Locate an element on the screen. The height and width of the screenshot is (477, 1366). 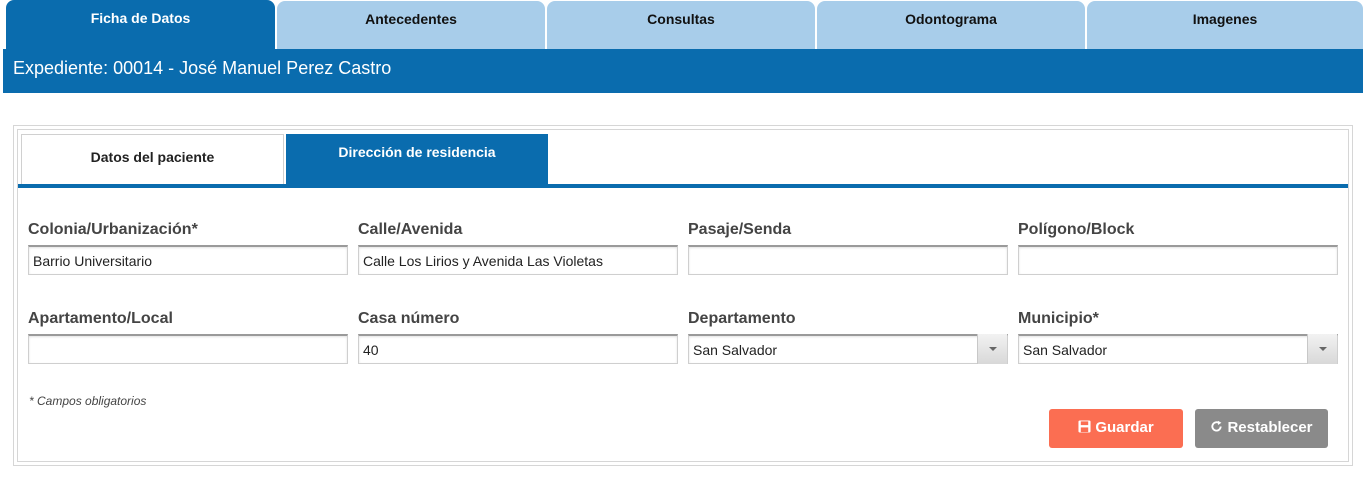
municipio-value: San Salvador is located at coordinates (1065, 350).